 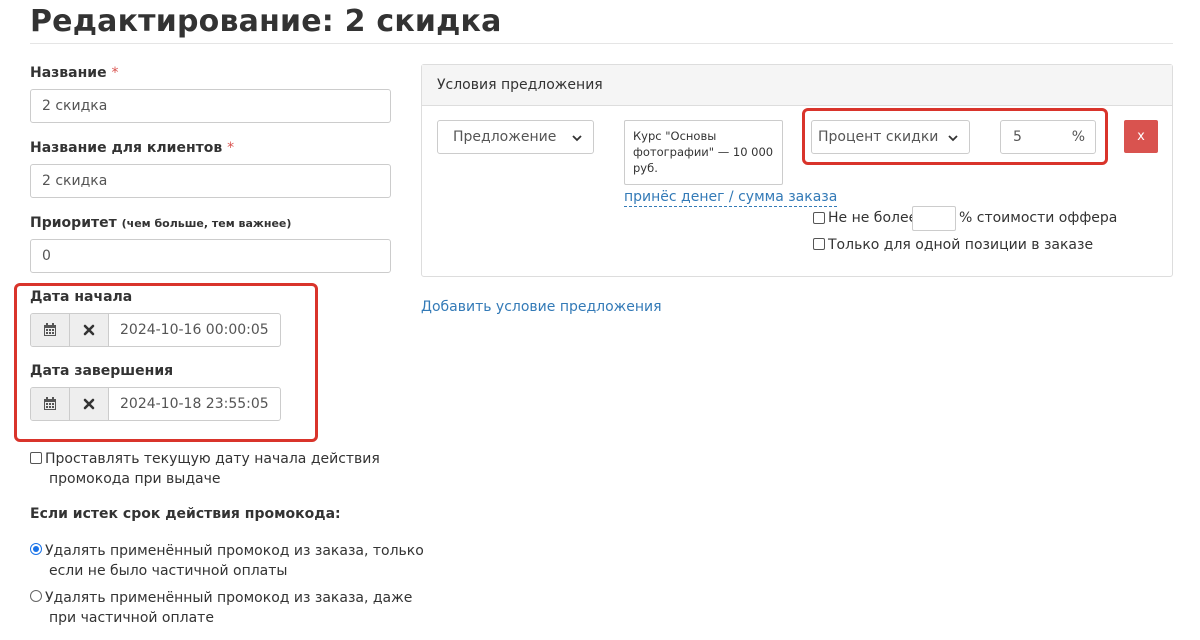 What do you see at coordinates (36, 596) in the screenshot?
I see `expired-option-2-radio` at bounding box center [36, 596].